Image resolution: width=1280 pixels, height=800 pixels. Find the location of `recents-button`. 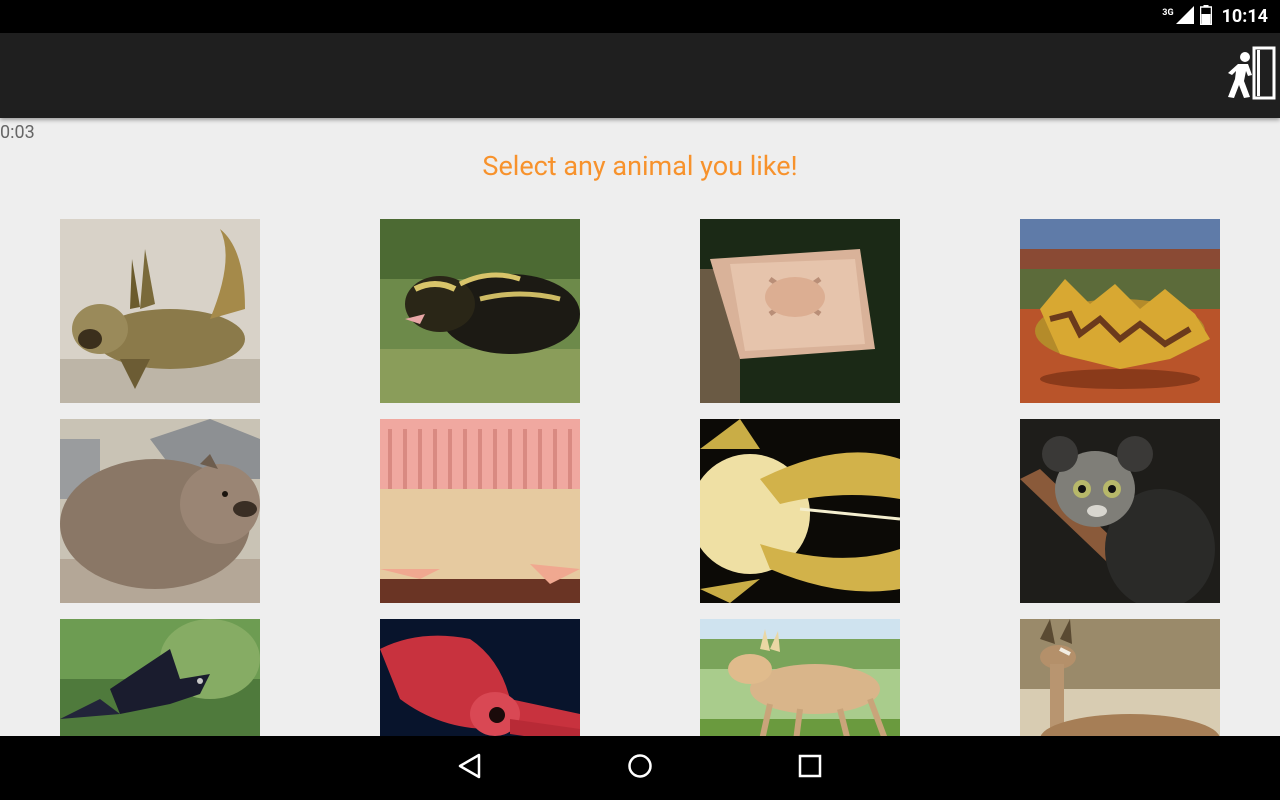

recents-button is located at coordinates (810, 768).